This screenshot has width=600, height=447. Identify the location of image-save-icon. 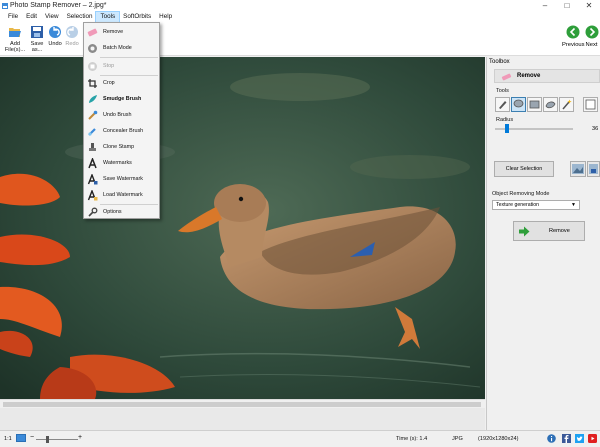
(593, 169).